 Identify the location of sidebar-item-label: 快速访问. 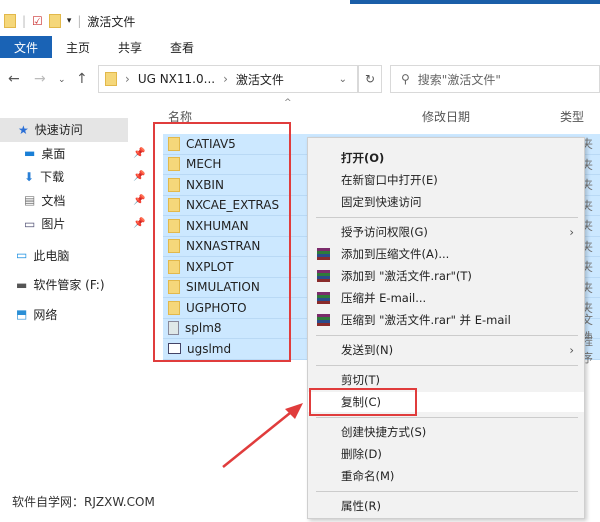
(58, 130).